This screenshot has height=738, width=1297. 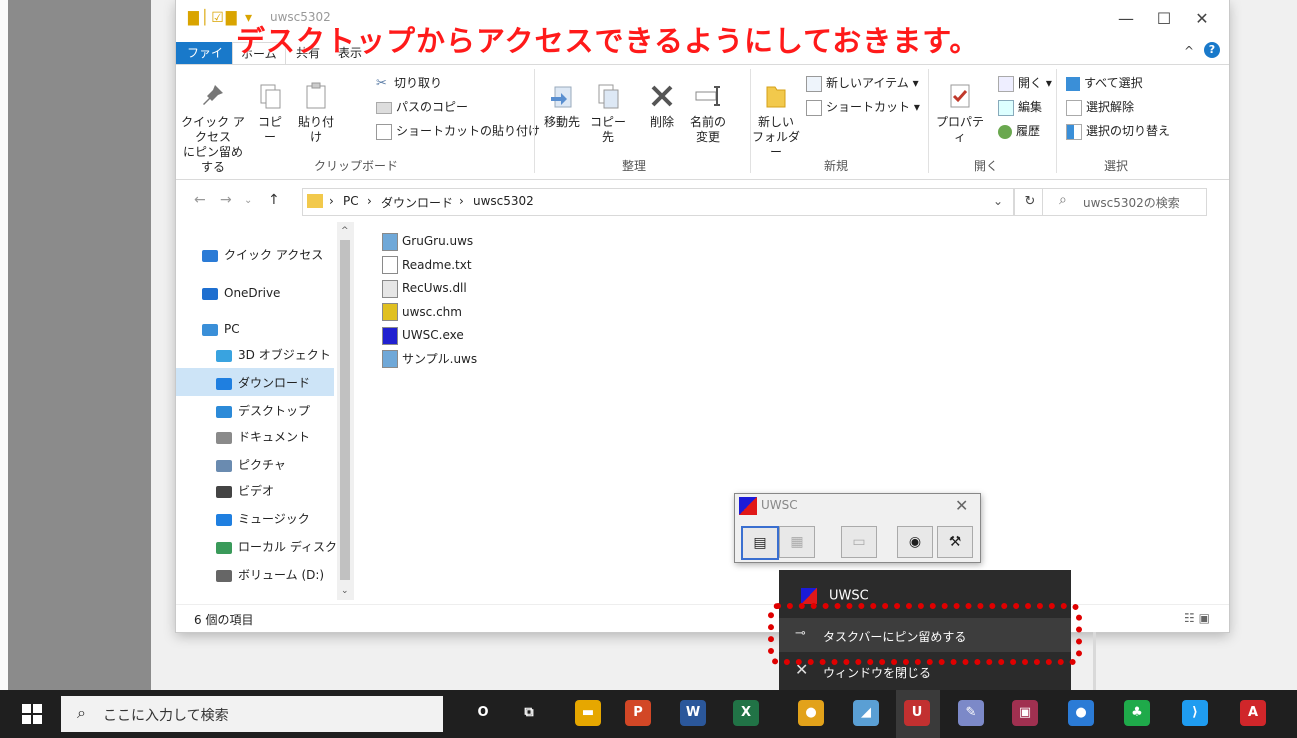 I want to click on notes-icon: ◢, so click(x=866, y=713).